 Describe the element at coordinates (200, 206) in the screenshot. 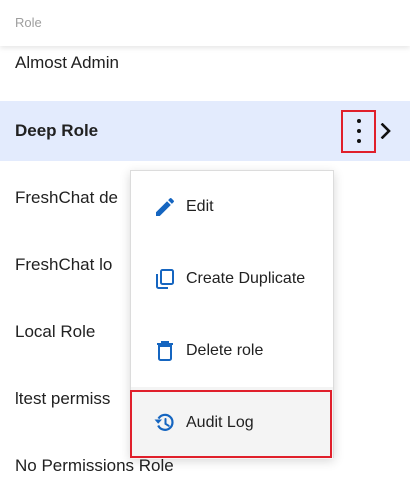

I see `menu-item-label: Edit` at that location.